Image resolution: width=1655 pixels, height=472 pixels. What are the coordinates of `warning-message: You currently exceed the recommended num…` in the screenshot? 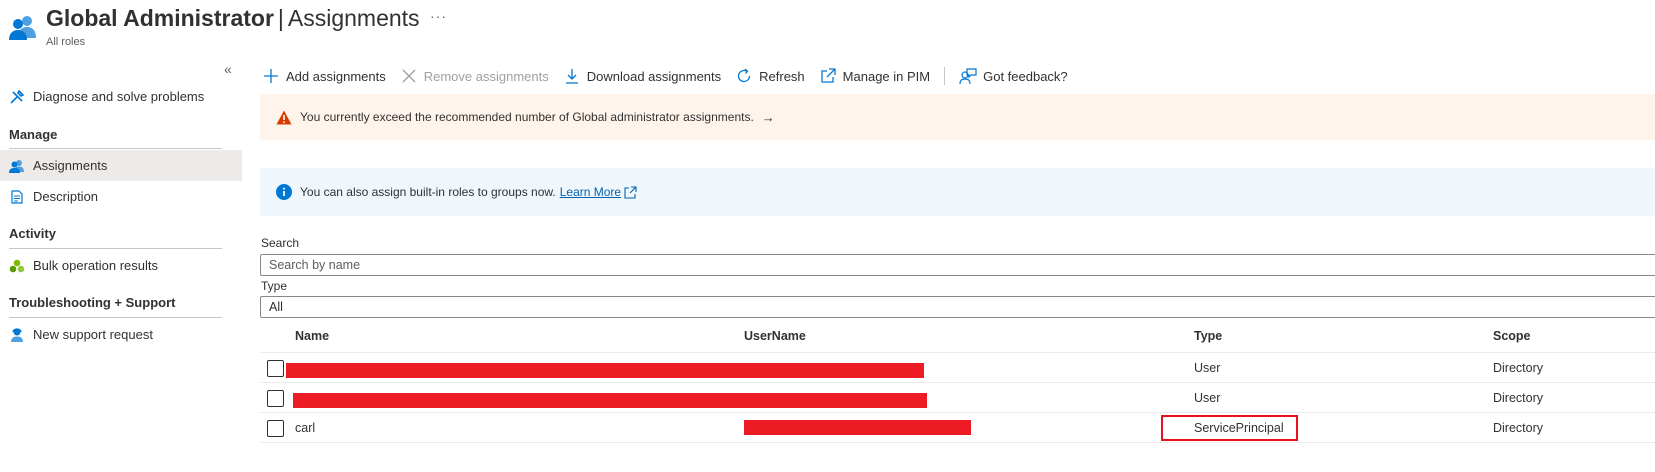 It's located at (527, 117).